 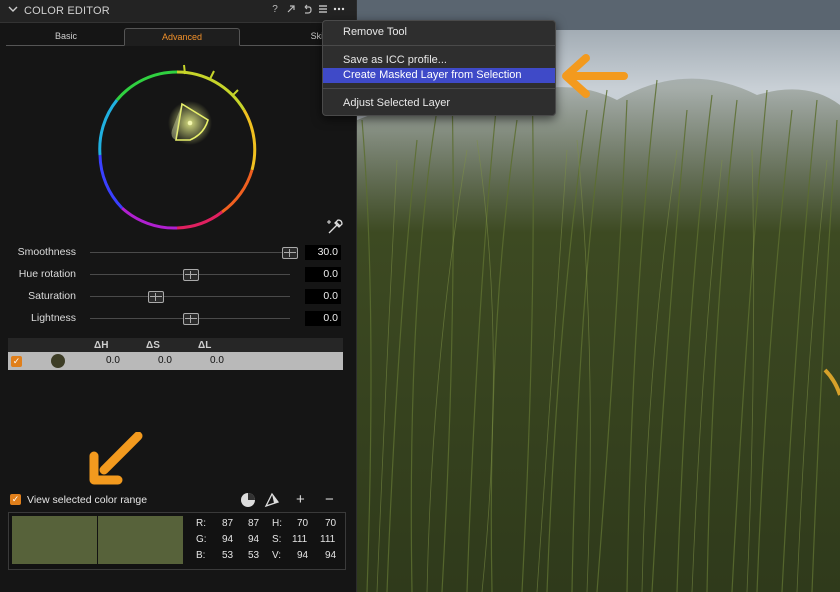 What do you see at coordinates (323, 296) in the screenshot?
I see `saturation-value: 0.0` at bounding box center [323, 296].